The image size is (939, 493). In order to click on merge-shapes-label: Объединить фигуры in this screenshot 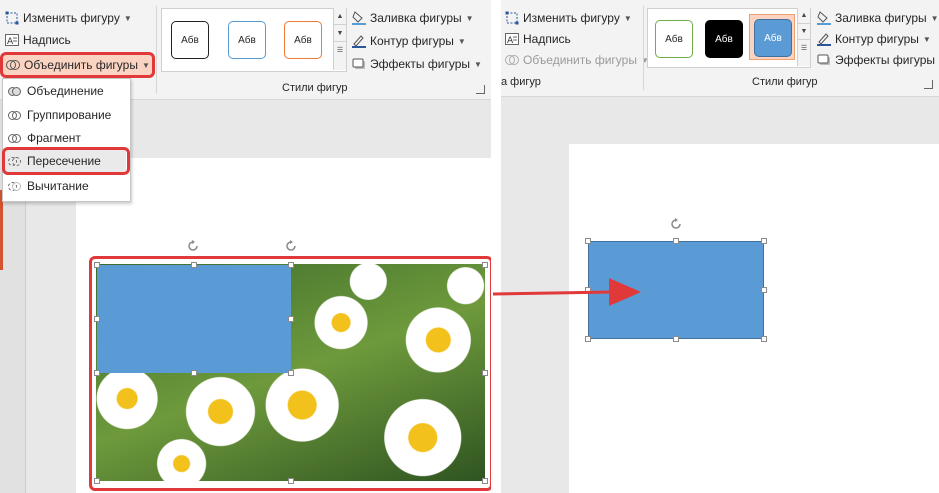, I will do `click(580, 60)`.